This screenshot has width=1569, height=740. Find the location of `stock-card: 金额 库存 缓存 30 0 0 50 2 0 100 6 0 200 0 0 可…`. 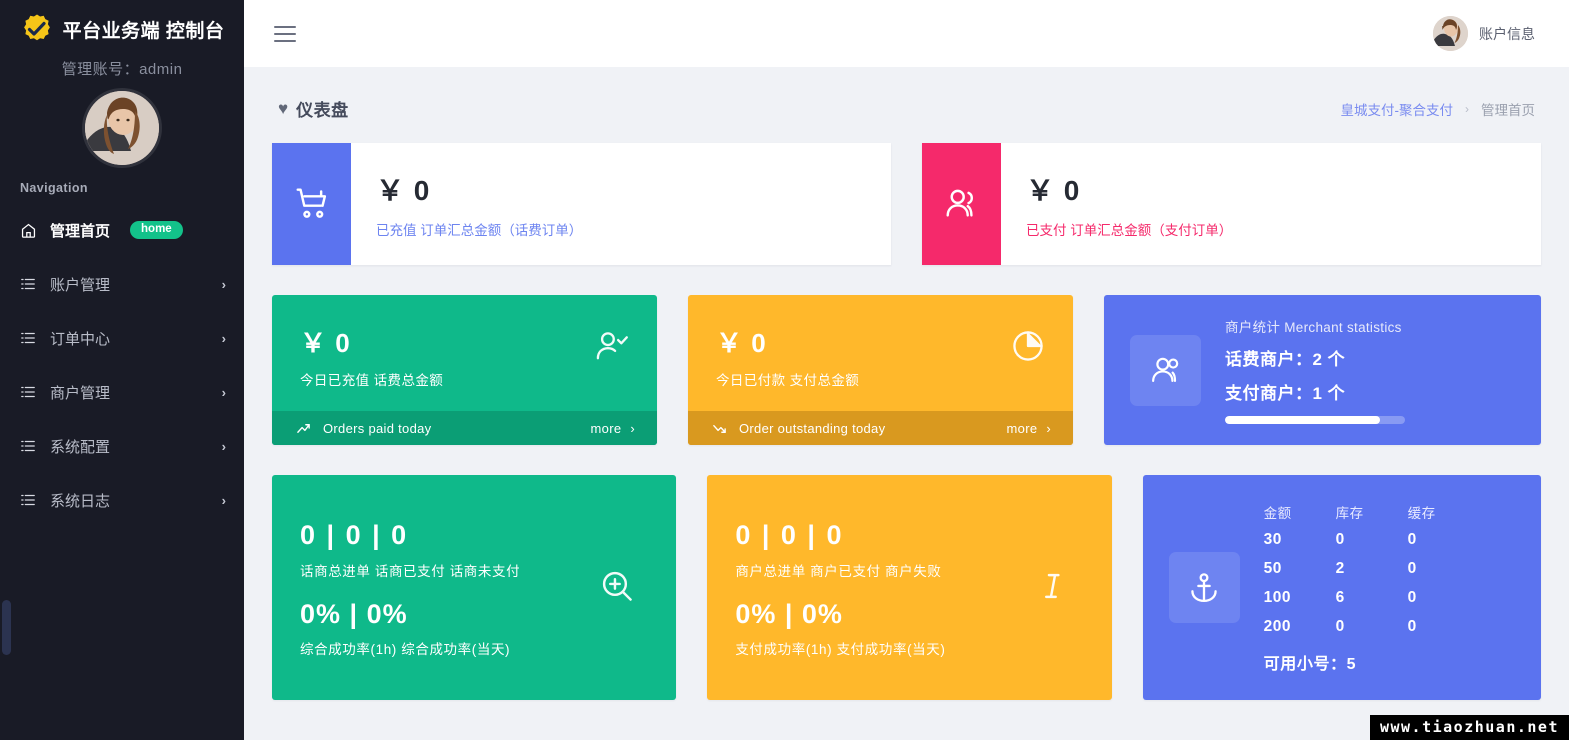

stock-card: 金额 库存 缓存 30 0 0 50 2 0 100 6 0 200 0 0 可… is located at coordinates (1341, 587).